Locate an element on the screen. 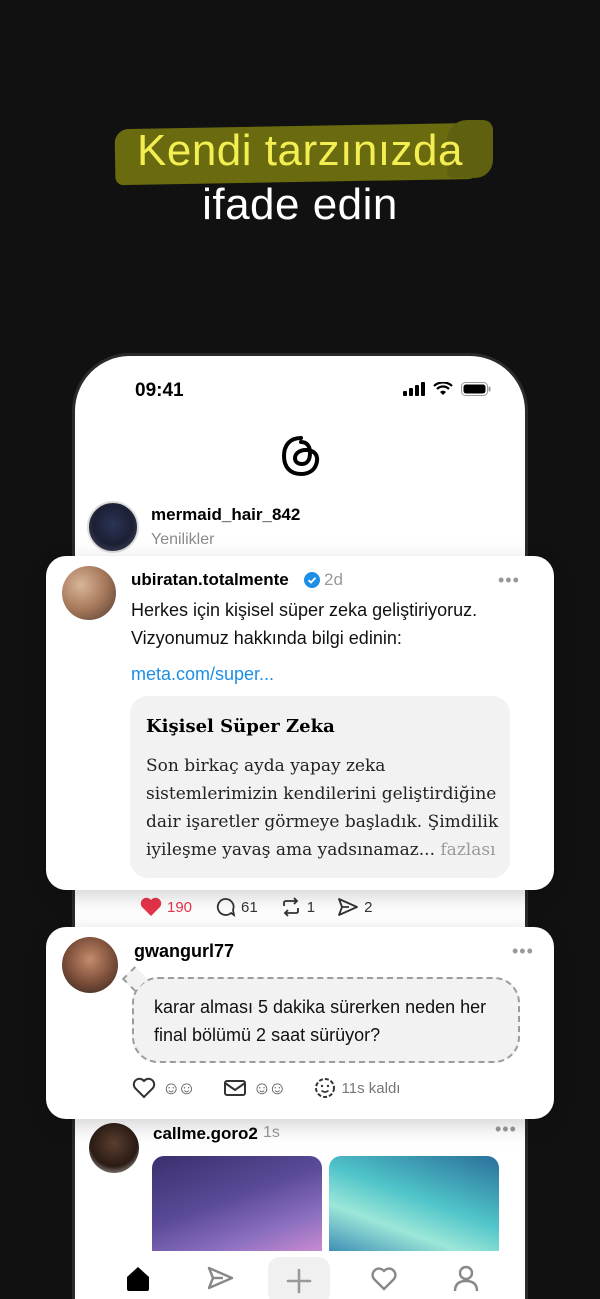  username: mermaid_hair_842 is located at coordinates (225, 515).